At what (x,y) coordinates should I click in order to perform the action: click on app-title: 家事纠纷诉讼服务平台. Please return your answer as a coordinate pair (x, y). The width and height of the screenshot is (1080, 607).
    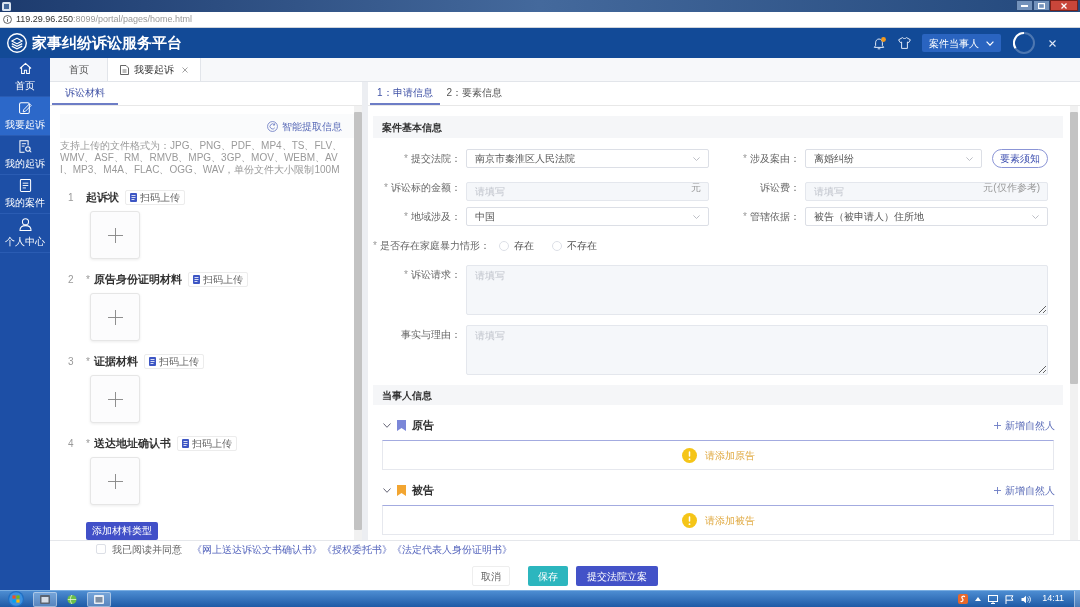
    Looking at the image, I should click on (107, 42).